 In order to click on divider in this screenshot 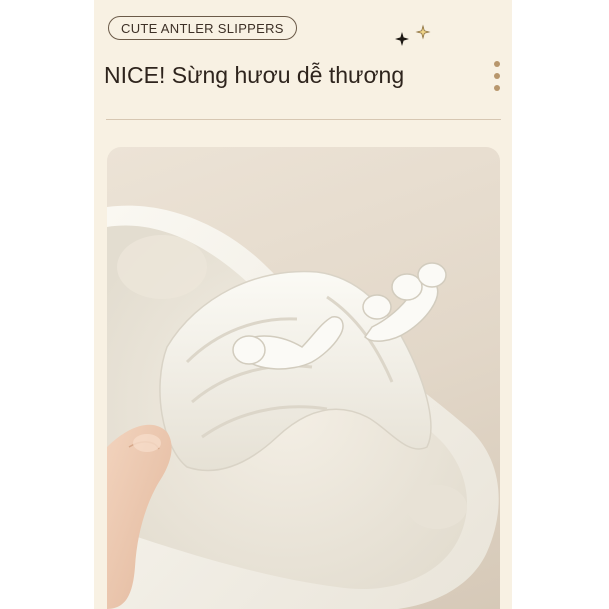, I will do `click(303, 119)`.